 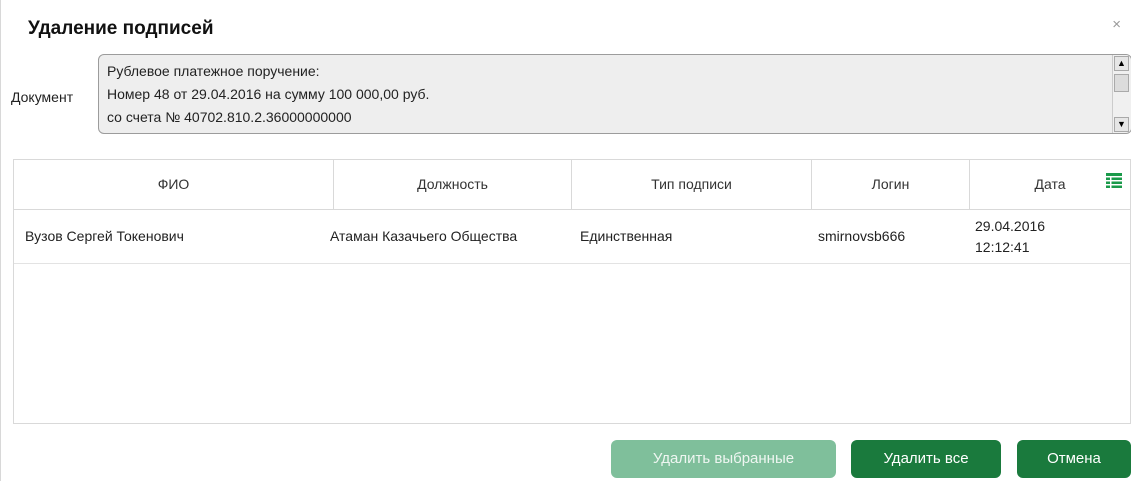 What do you see at coordinates (42, 97) in the screenshot?
I see `document-label: Документ` at bounding box center [42, 97].